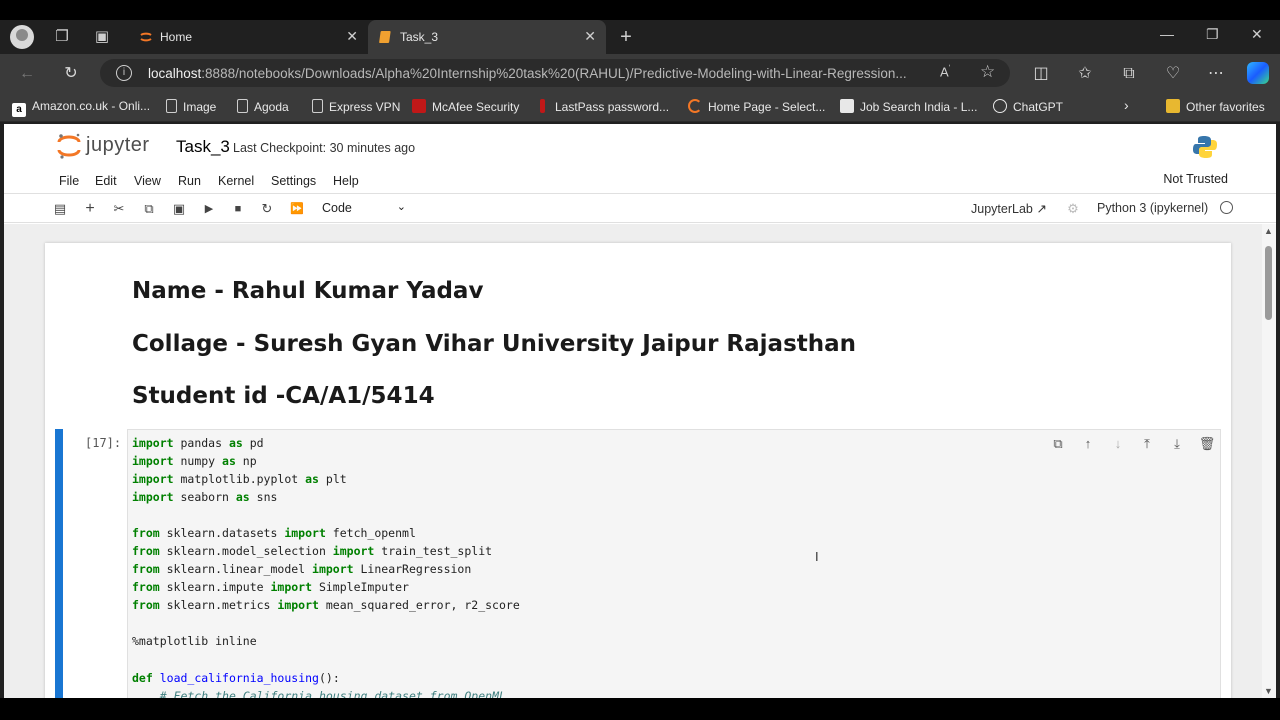 The image size is (1280, 720). What do you see at coordinates (59, 563) in the screenshot?
I see `active-cell-indicator` at bounding box center [59, 563].